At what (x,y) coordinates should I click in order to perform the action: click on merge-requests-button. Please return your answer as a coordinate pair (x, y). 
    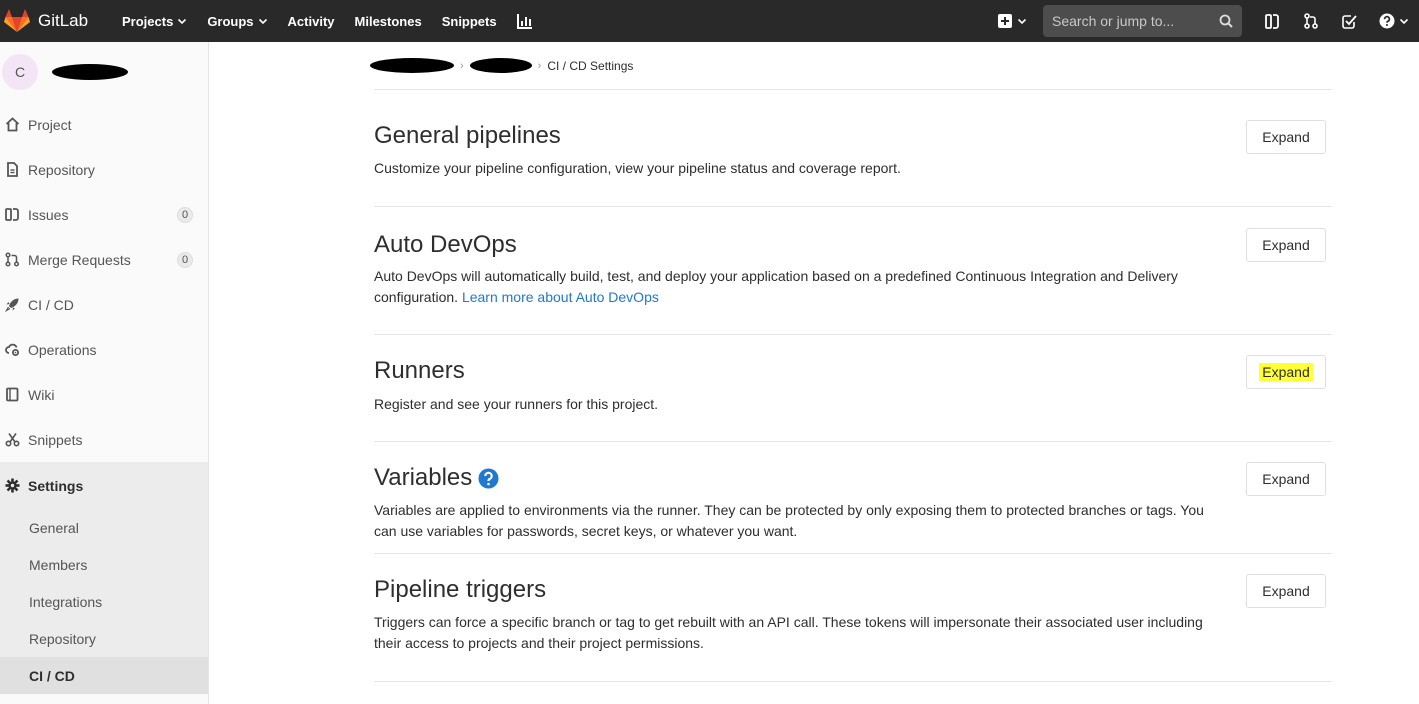
    Looking at the image, I should click on (1310, 21).